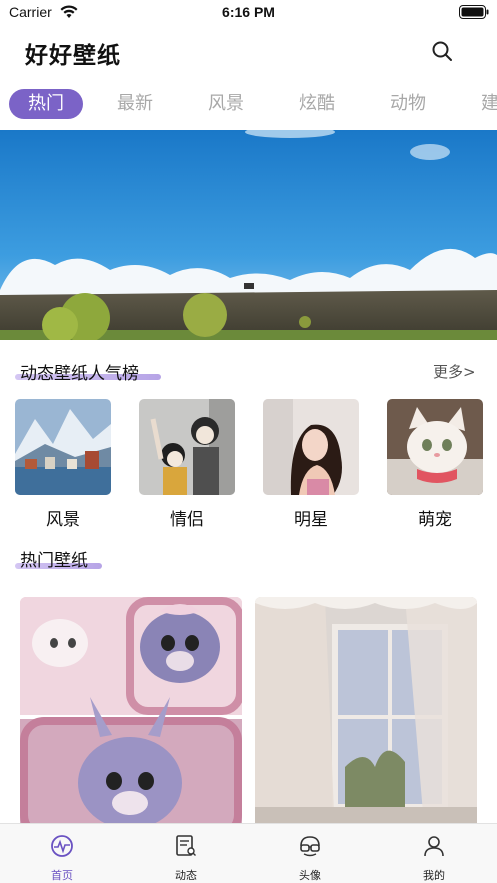 Image resolution: width=497 pixels, height=883 pixels. Describe the element at coordinates (63, 447) in the screenshot. I see `category-thumb-scenery` at that location.